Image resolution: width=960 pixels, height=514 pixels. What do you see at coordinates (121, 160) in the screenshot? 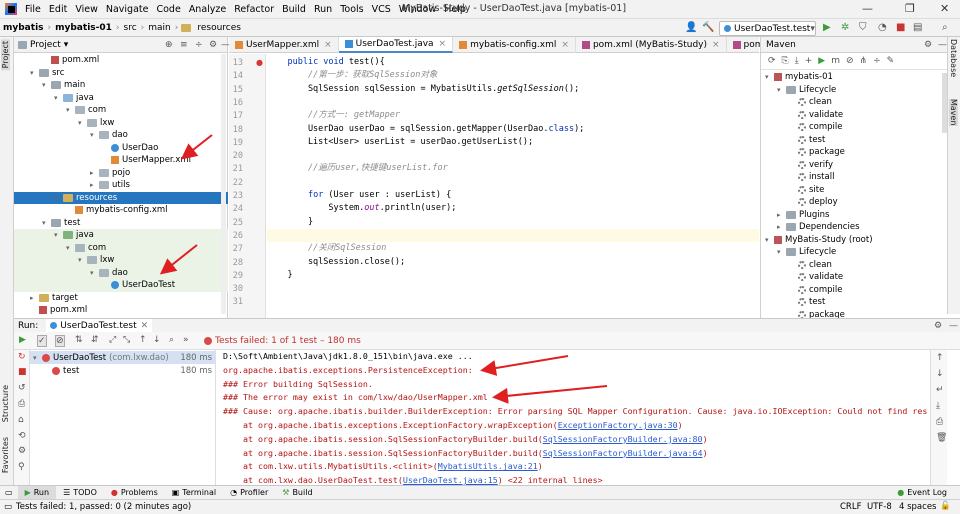
I see `project-tree-item: UserMapper.xml` at bounding box center [121, 160].